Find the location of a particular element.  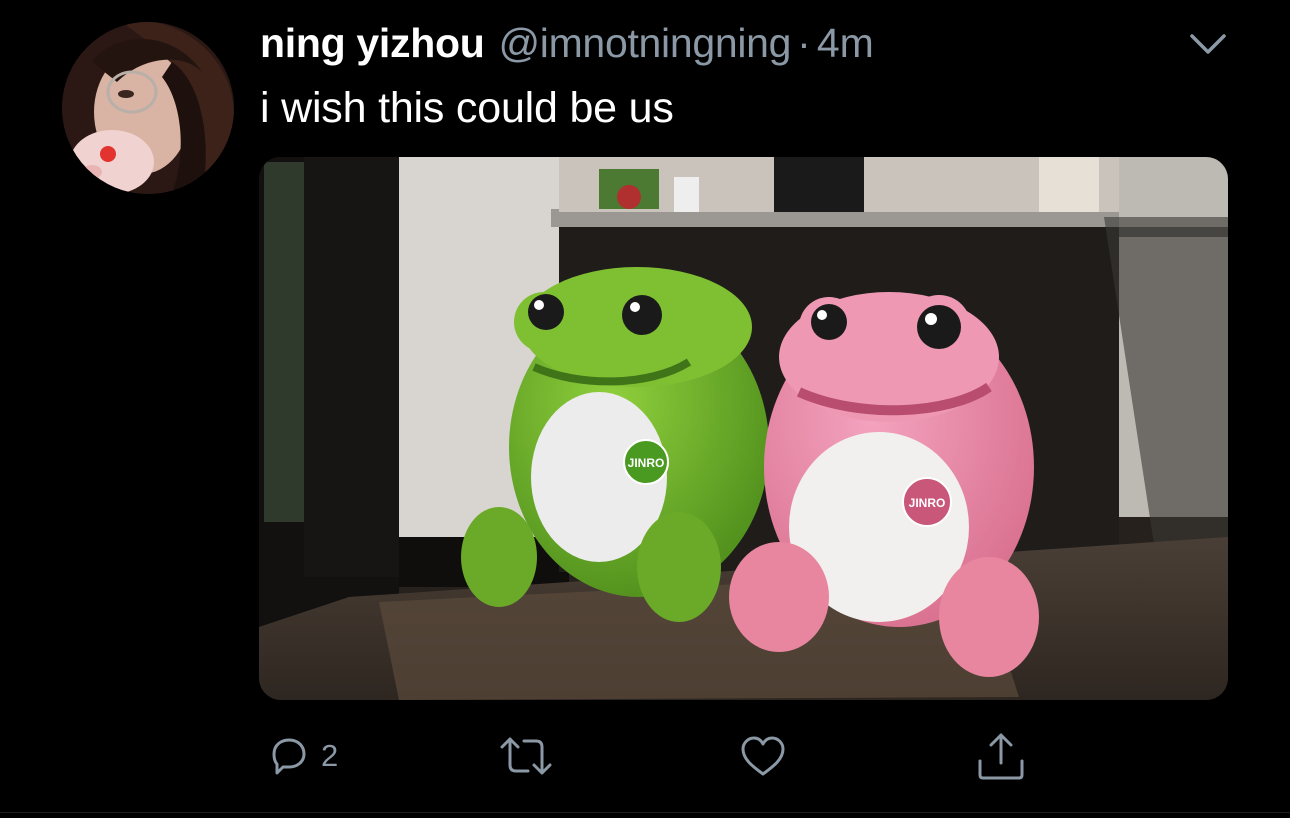

frog-right-badge: JINRO is located at coordinates (927, 503).